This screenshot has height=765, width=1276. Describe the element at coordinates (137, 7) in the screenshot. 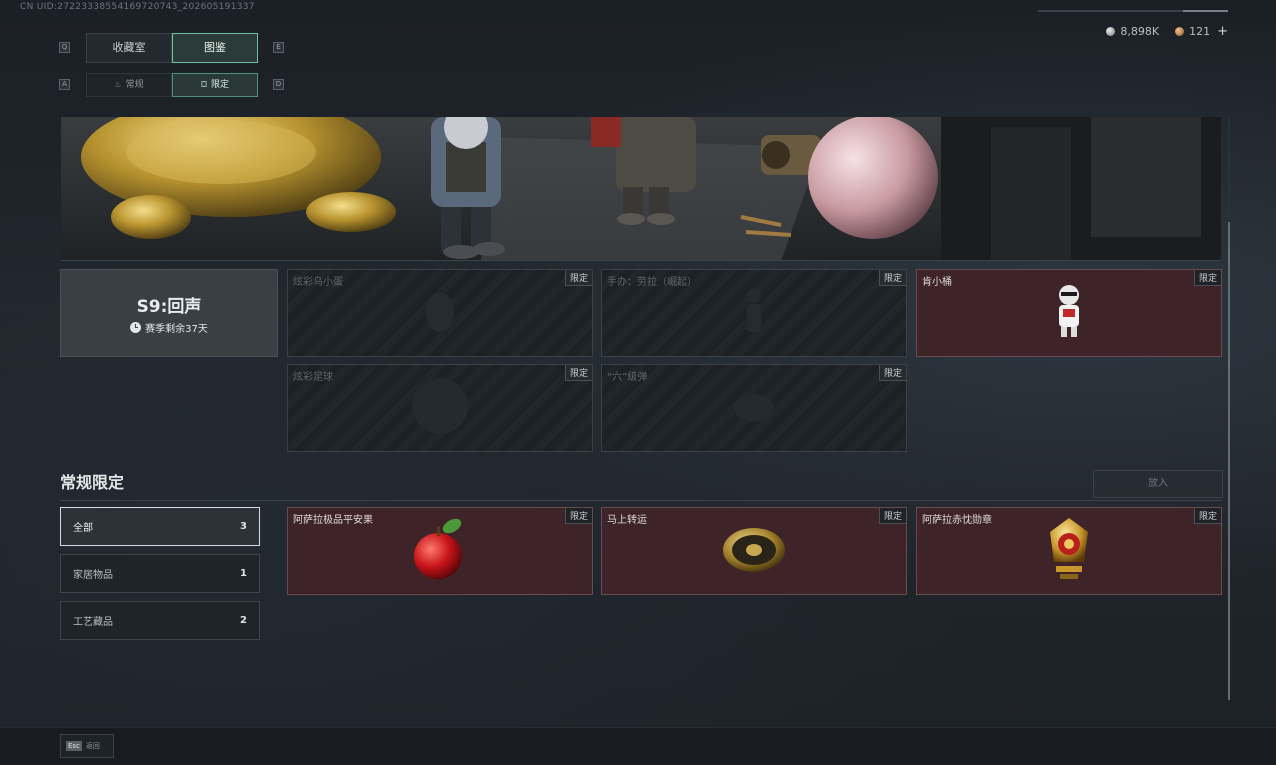

I see `uid-label: CN UID:27223338554169720743_202605191337` at that location.